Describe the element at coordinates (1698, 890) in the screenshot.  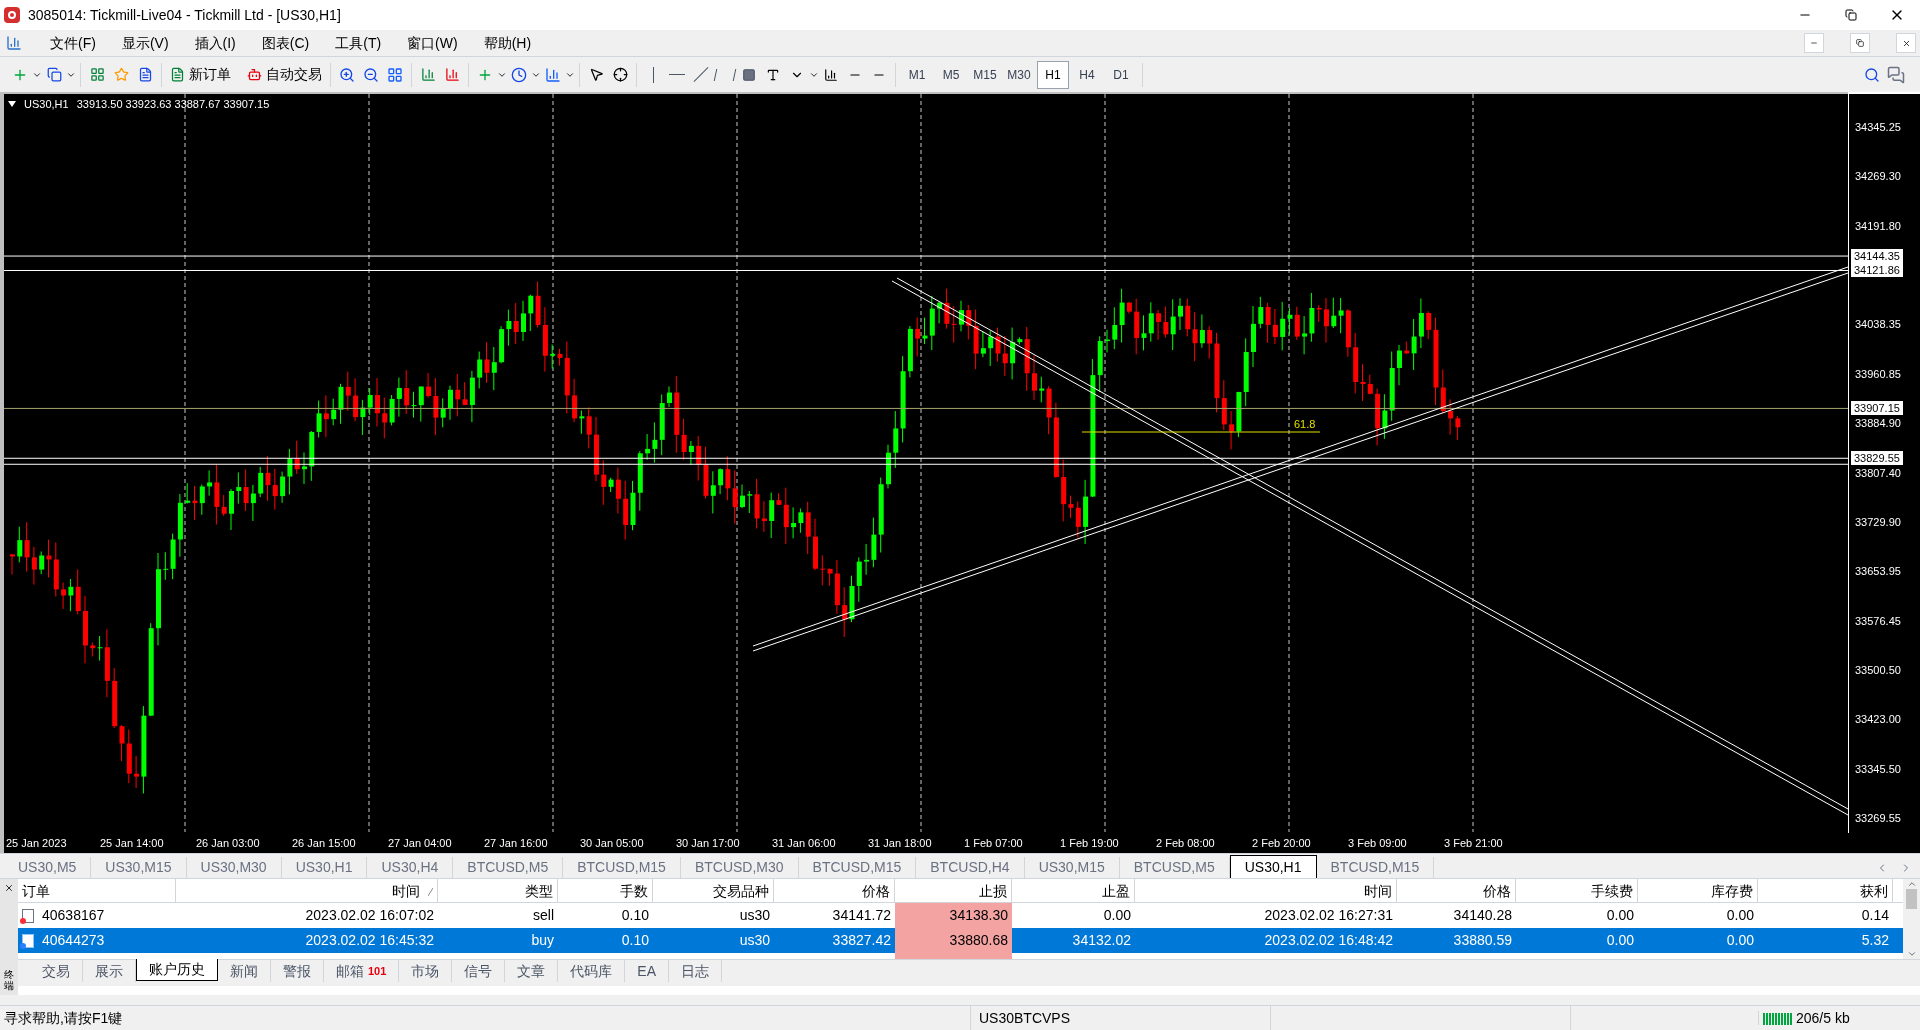
I see `column-header: 库存费` at that location.